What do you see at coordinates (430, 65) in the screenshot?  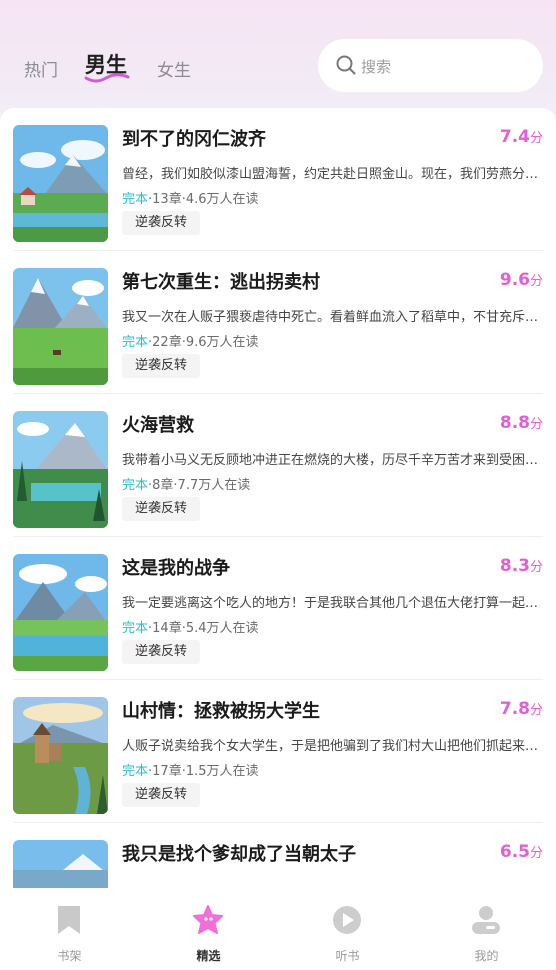 I see `search-bar: 搜索` at bounding box center [430, 65].